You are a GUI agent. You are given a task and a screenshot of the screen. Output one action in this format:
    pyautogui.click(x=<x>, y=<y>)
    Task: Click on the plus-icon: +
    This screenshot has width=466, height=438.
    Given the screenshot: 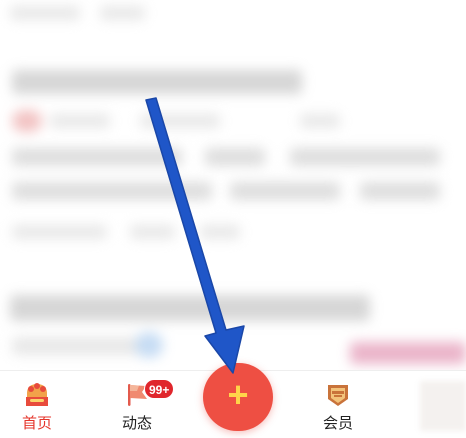 What is the action you would take?
    pyautogui.click(x=238, y=394)
    